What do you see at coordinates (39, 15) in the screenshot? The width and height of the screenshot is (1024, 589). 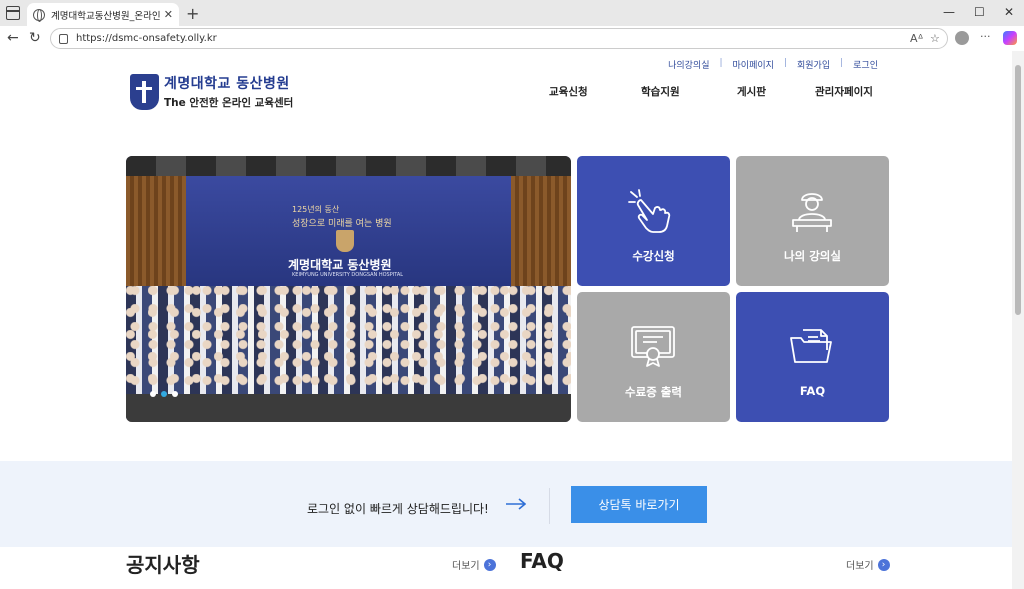 I see `globe-icon` at bounding box center [39, 15].